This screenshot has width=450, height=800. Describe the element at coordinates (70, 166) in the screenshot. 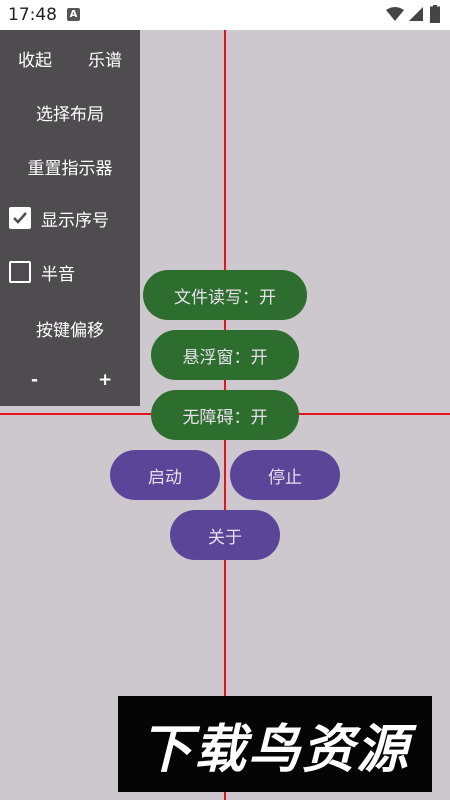

I see `reset-indicator-button: 重置指示器` at that location.